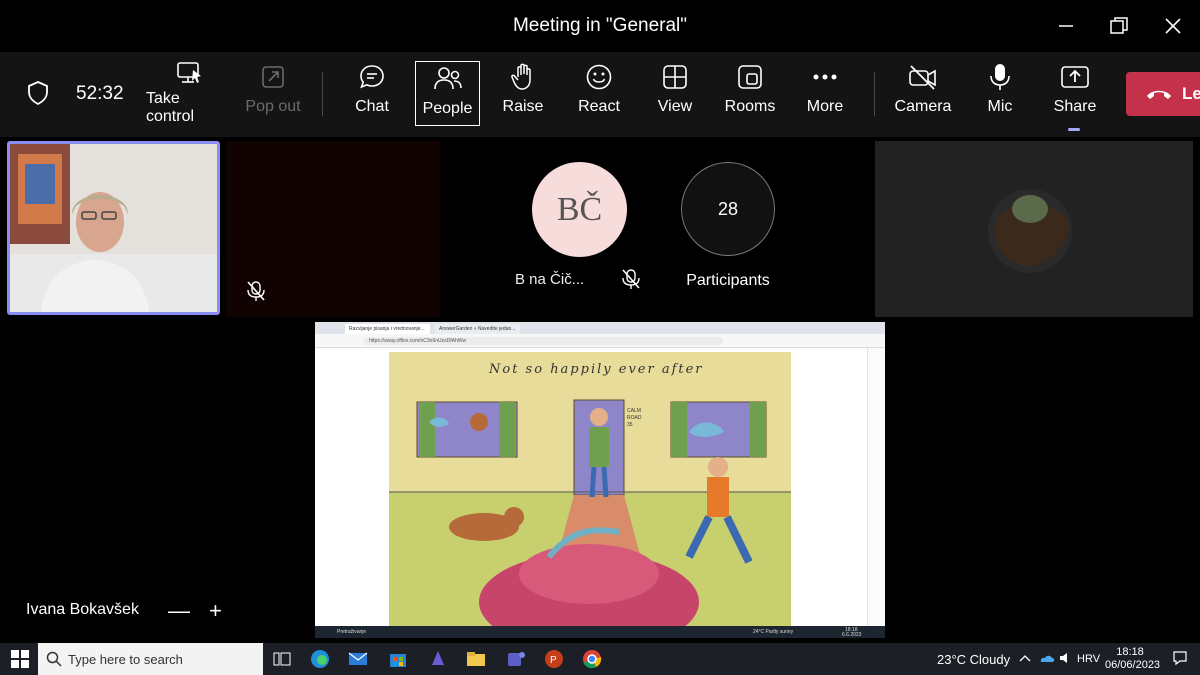 The height and width of the screenshot is (675, 1200). What do you see at coordinates (675, 106) in the screenshot?
I see `view-label: View` at bounding box center [675, 106].